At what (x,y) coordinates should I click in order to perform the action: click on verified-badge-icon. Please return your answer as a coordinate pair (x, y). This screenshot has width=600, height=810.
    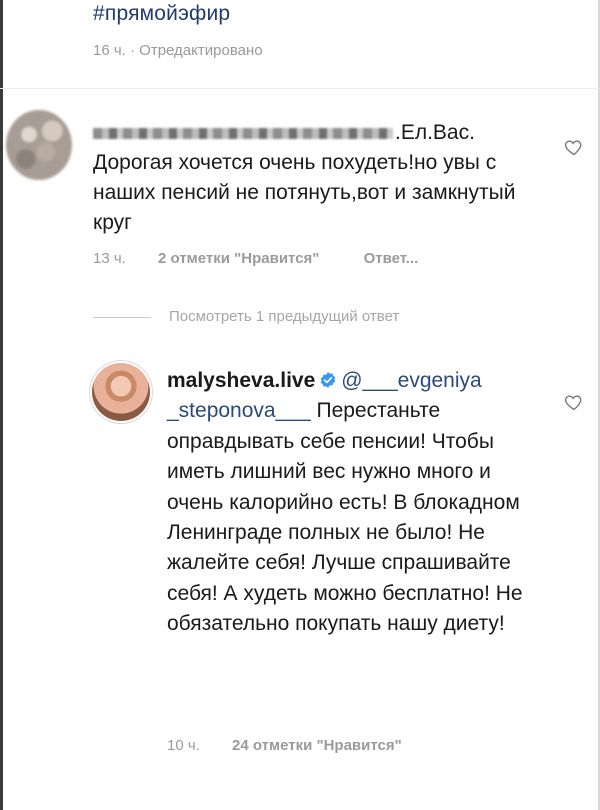
    Looking at the image, I should click on (328, 380).